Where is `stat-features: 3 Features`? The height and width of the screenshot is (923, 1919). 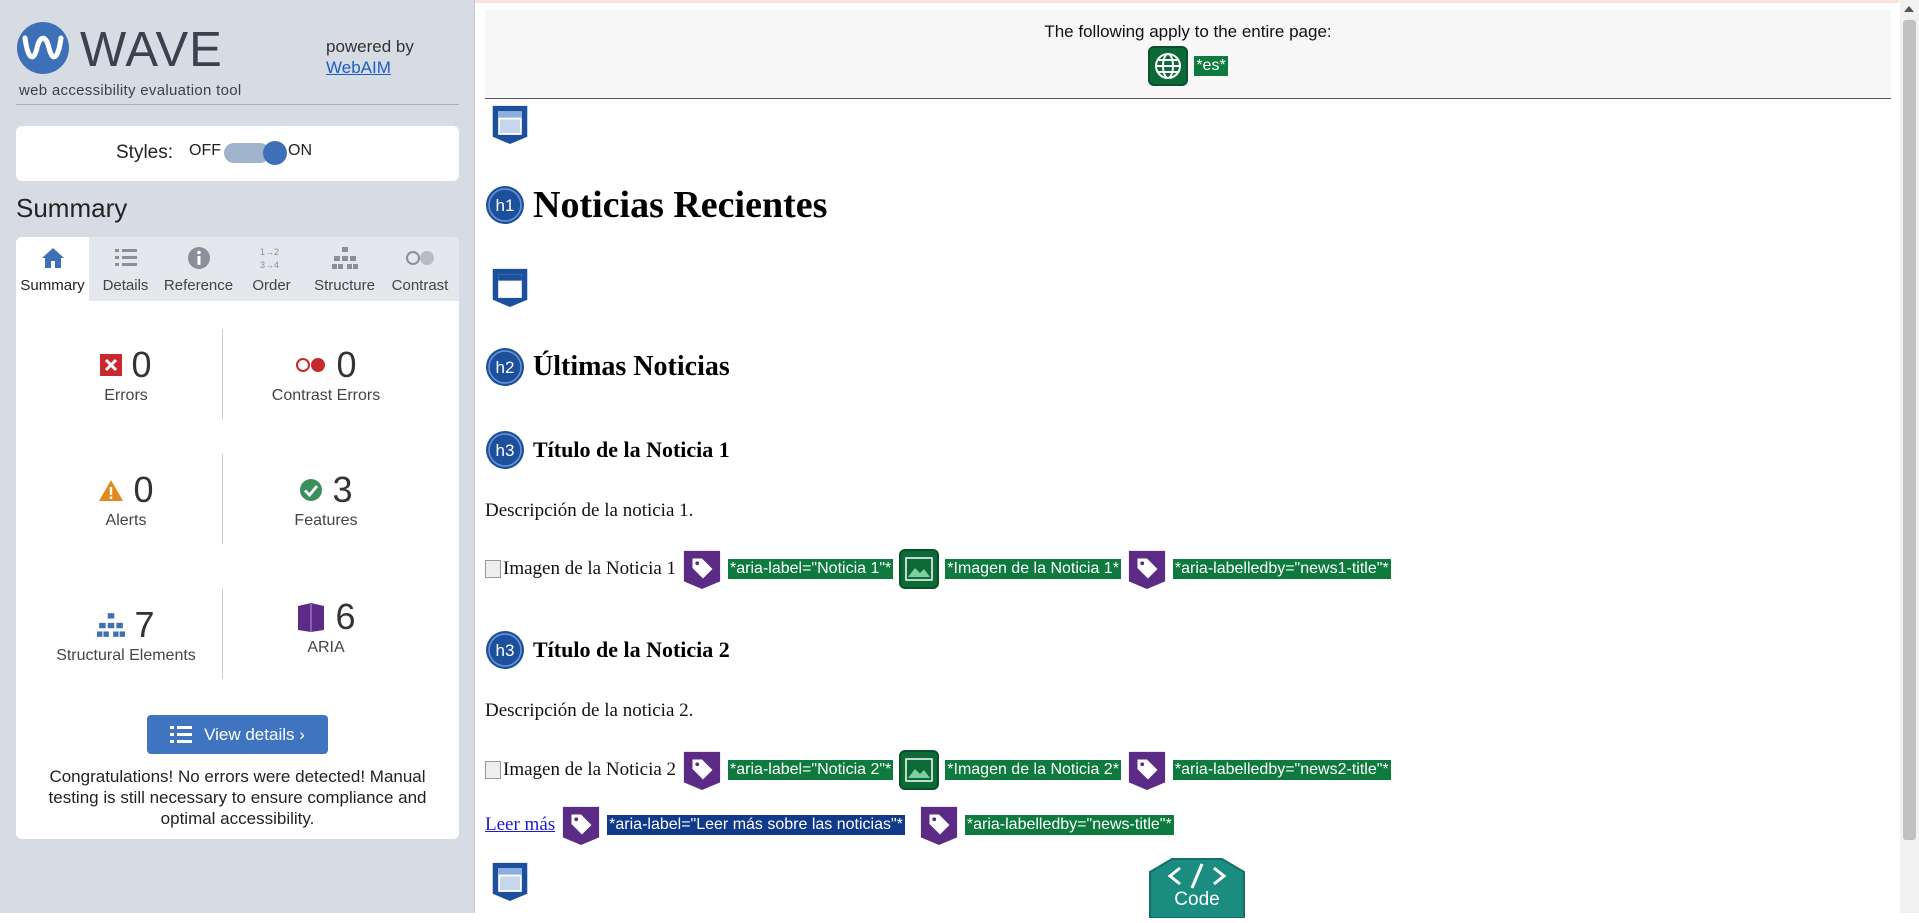
stat-features: 3 Features is located at coordinates (326, 499).